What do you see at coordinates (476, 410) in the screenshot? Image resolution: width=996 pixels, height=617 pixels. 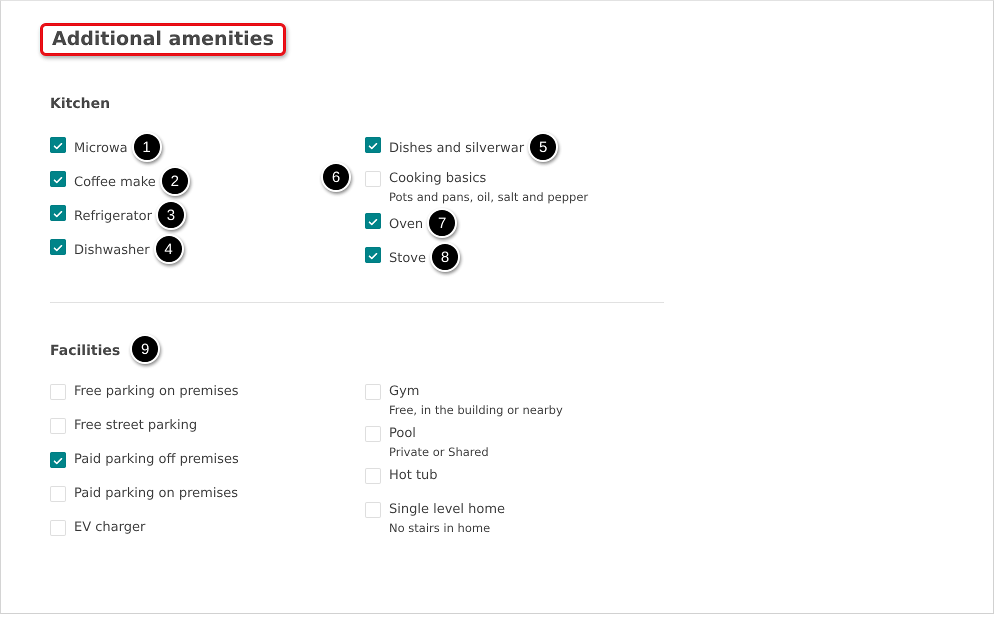 I see `amenity-note: Free, in the building or nearby` at bounding box center [476, 410].